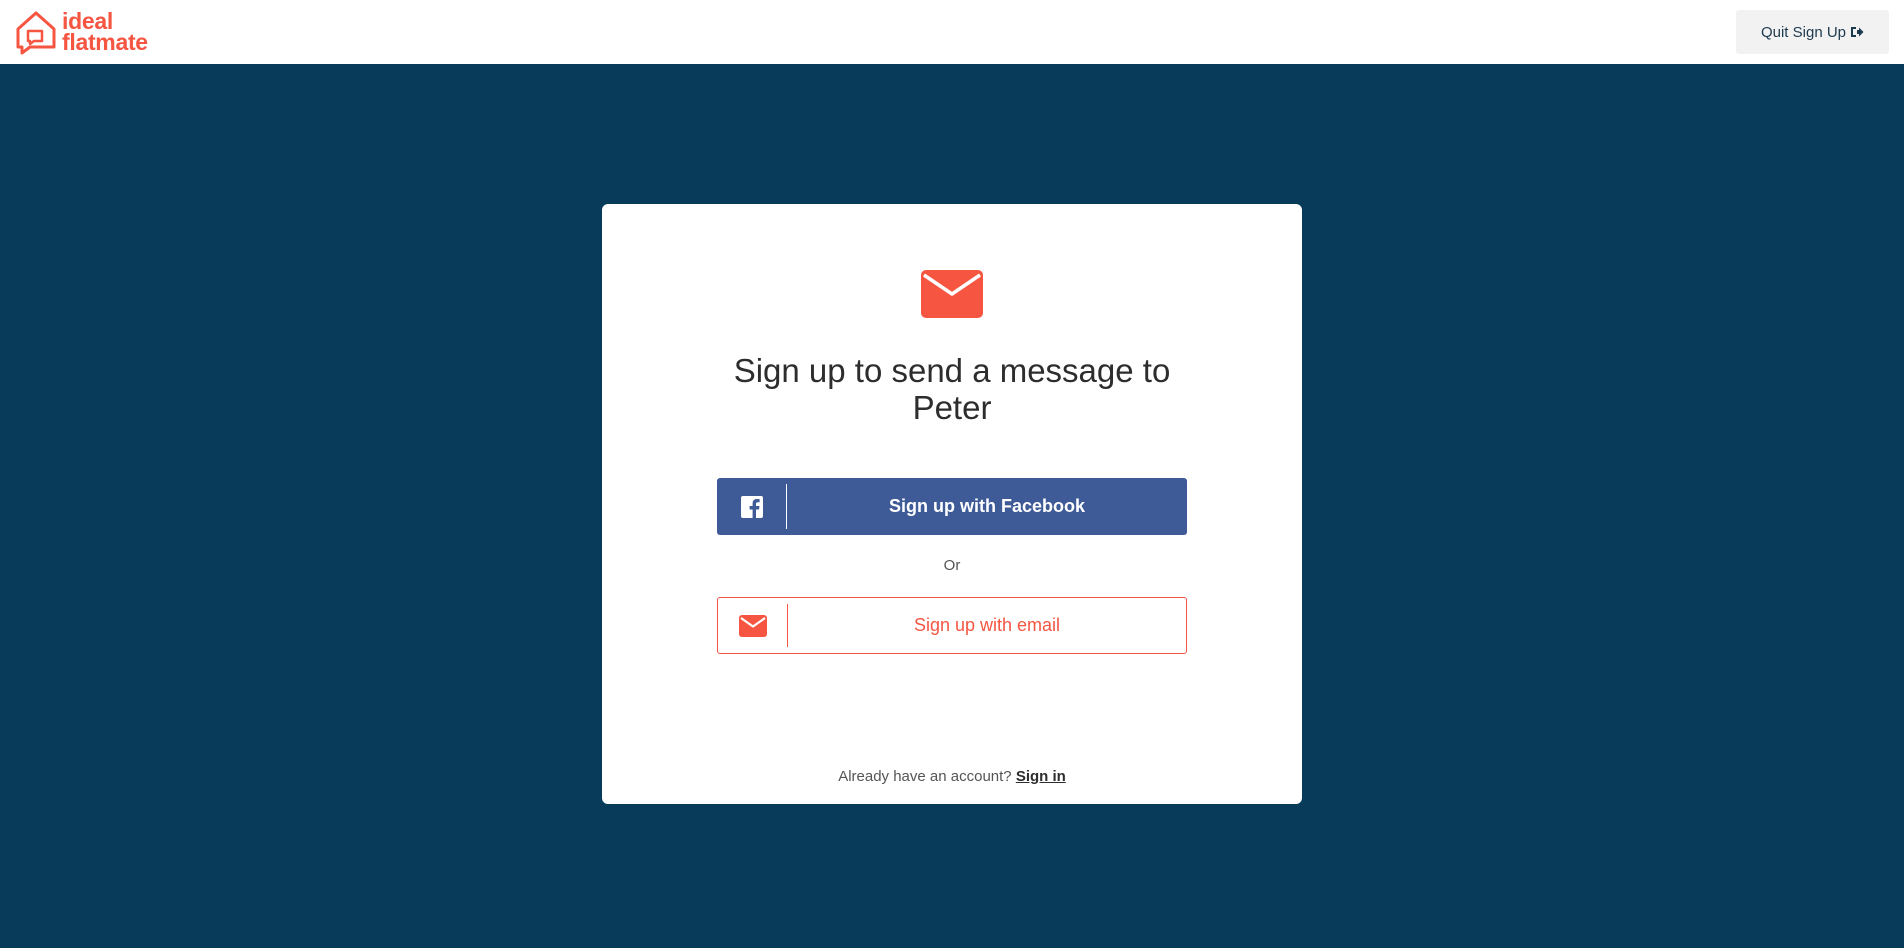 This screenshot has width=1904, height=948. I want to click on ideal-flatmate-logo: ideal flatmate, so click(81, 32).